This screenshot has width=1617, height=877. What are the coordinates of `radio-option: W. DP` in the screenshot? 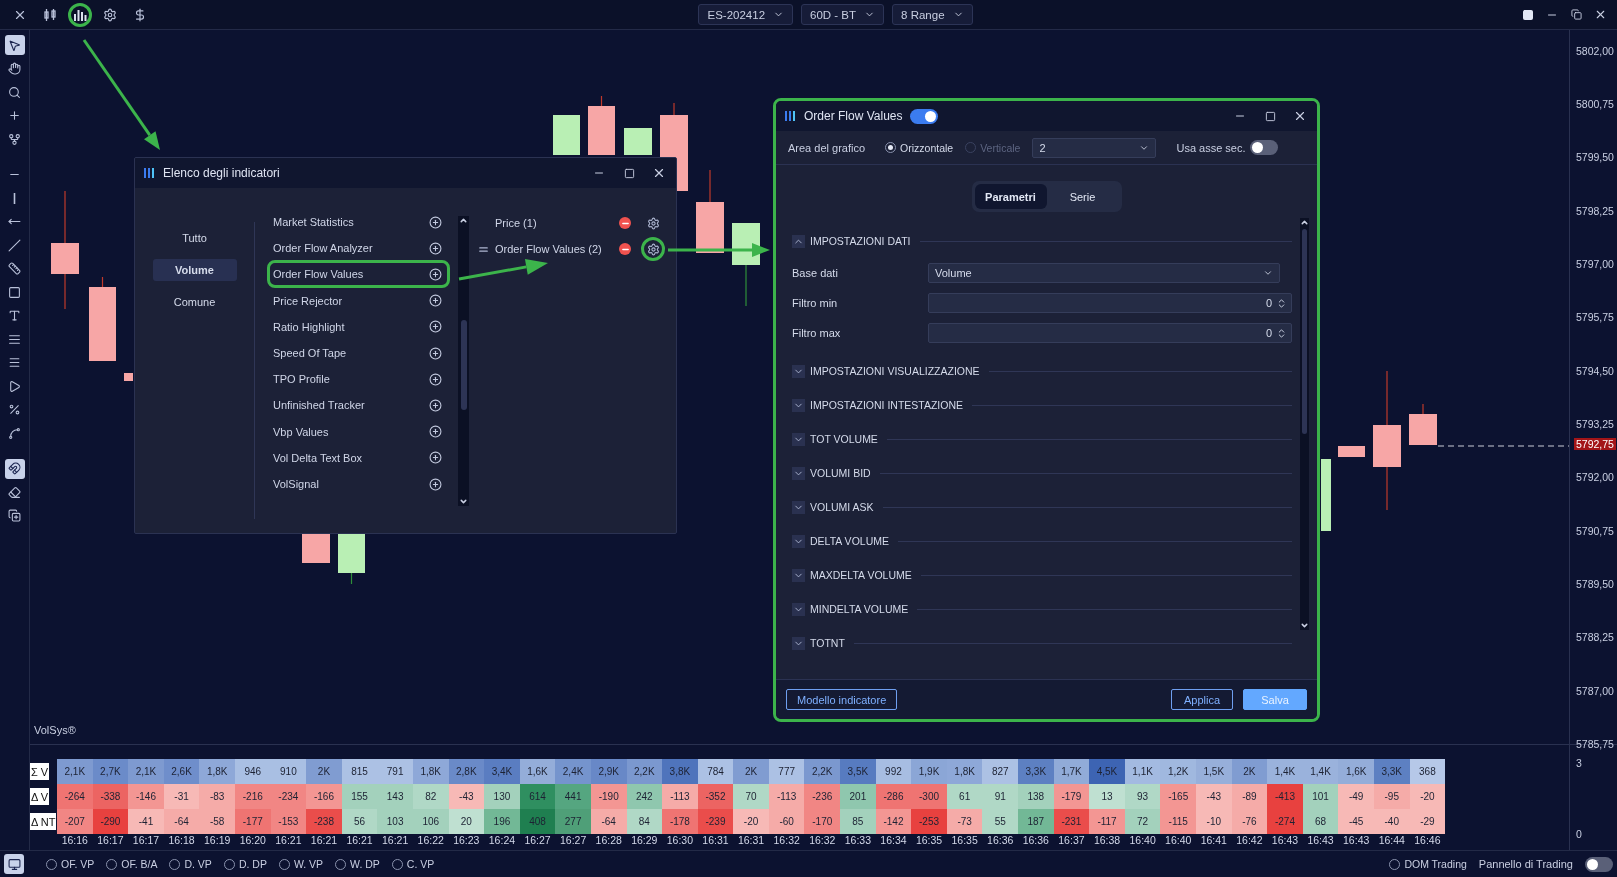 It's located at (357, 864).